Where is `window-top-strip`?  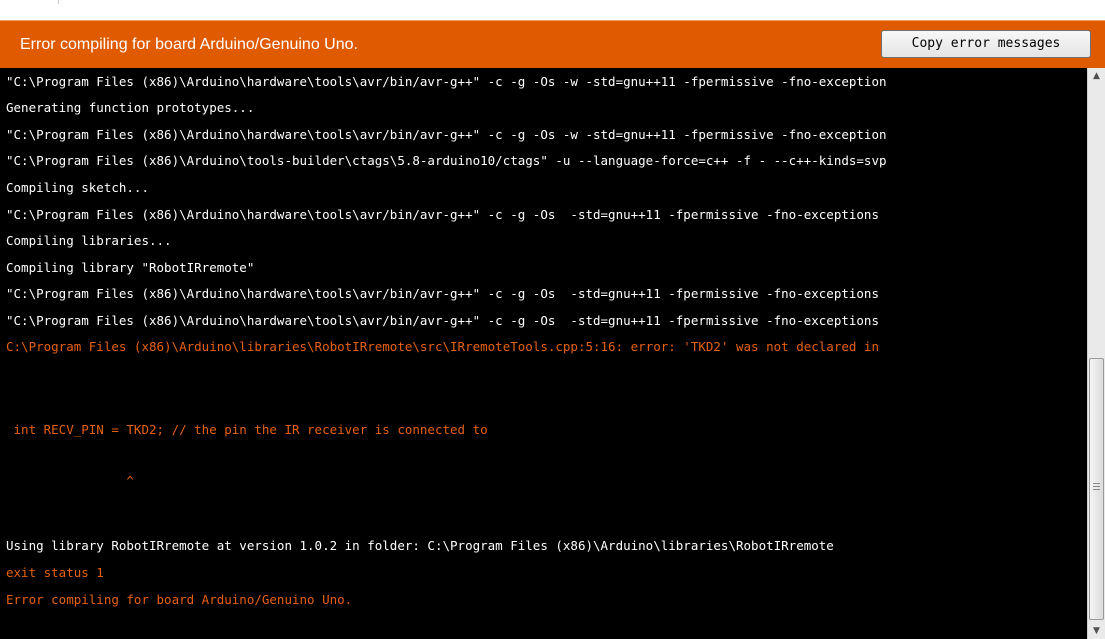 window-top-strip is located at coordinates (552, 10).